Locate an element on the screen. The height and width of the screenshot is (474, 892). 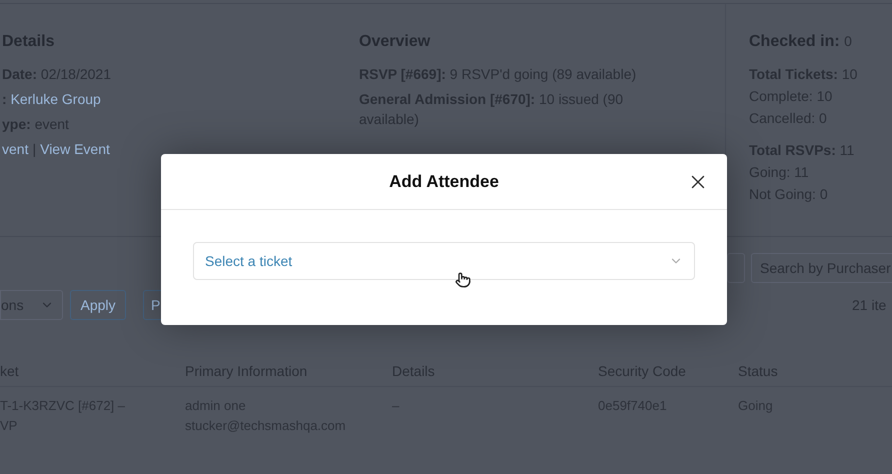
view-event-link: View Event is located at coordinates (75, 149).